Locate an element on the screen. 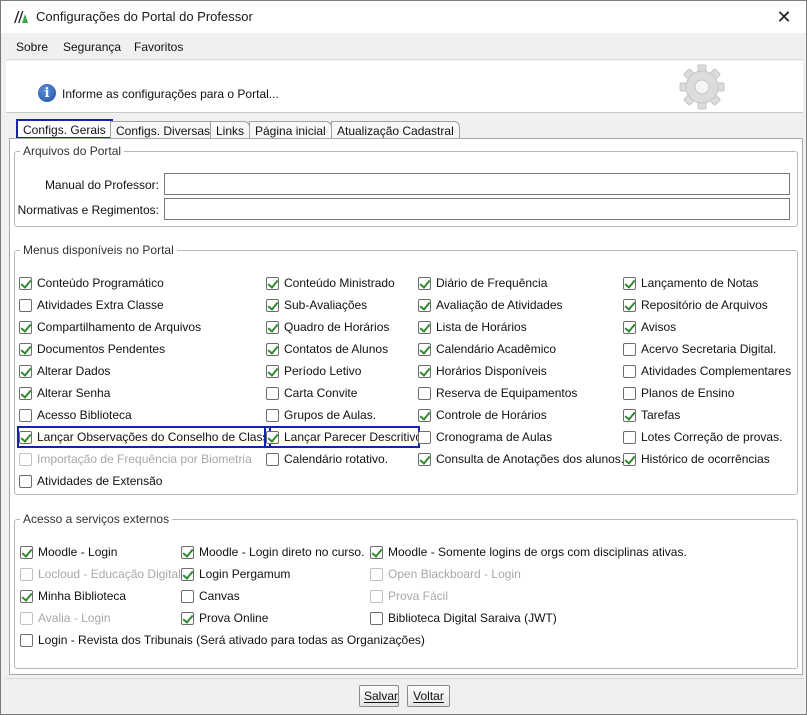 Image resolution: width=807 pixels, height=715 pixels. checkbox-conteudo-ministrado: Conteúdo Ministrado is located at coordinates (330, 283).